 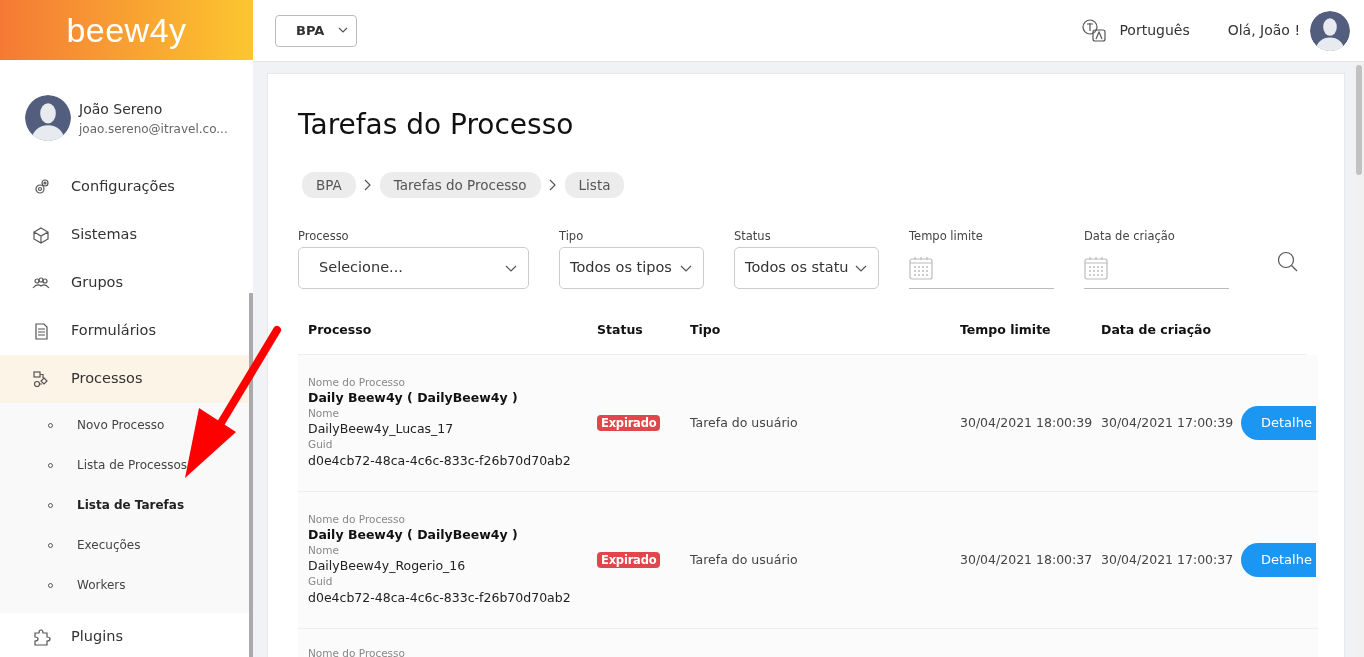 What do you see at coordinates (126, 425) in the screenshot?
I see `submenu-item: Novo Processo` at bounding box center [126, 425].